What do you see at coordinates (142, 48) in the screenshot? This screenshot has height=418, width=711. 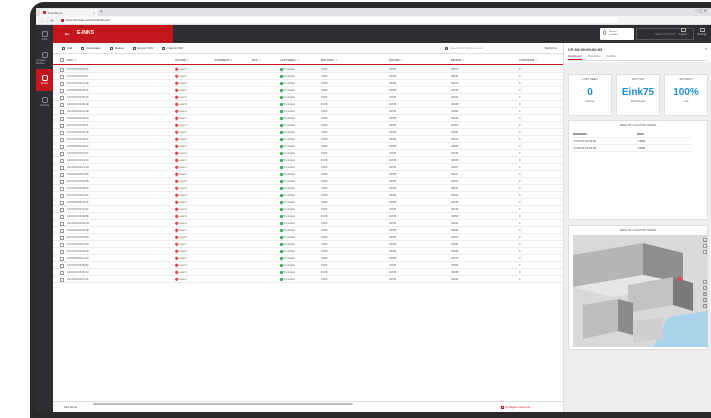 I see `export-csv-button: Export CSV` at bounding box center [142, 48].